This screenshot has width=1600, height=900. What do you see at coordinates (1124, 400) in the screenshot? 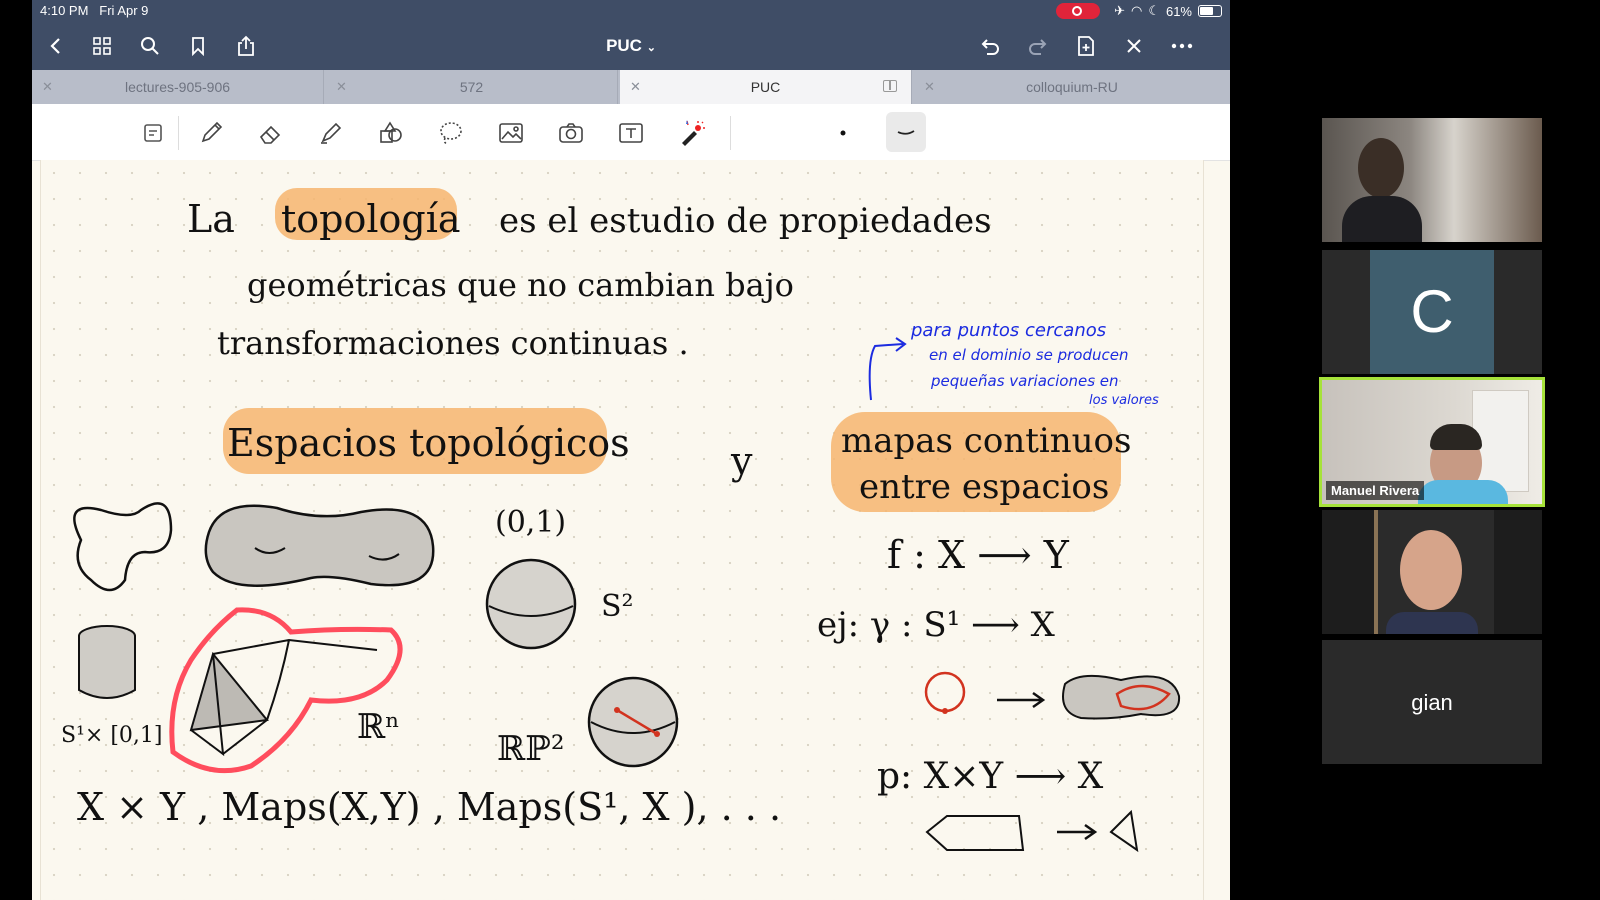
I see `side-note-line4: los valores` at bounding box center [1124, 400].